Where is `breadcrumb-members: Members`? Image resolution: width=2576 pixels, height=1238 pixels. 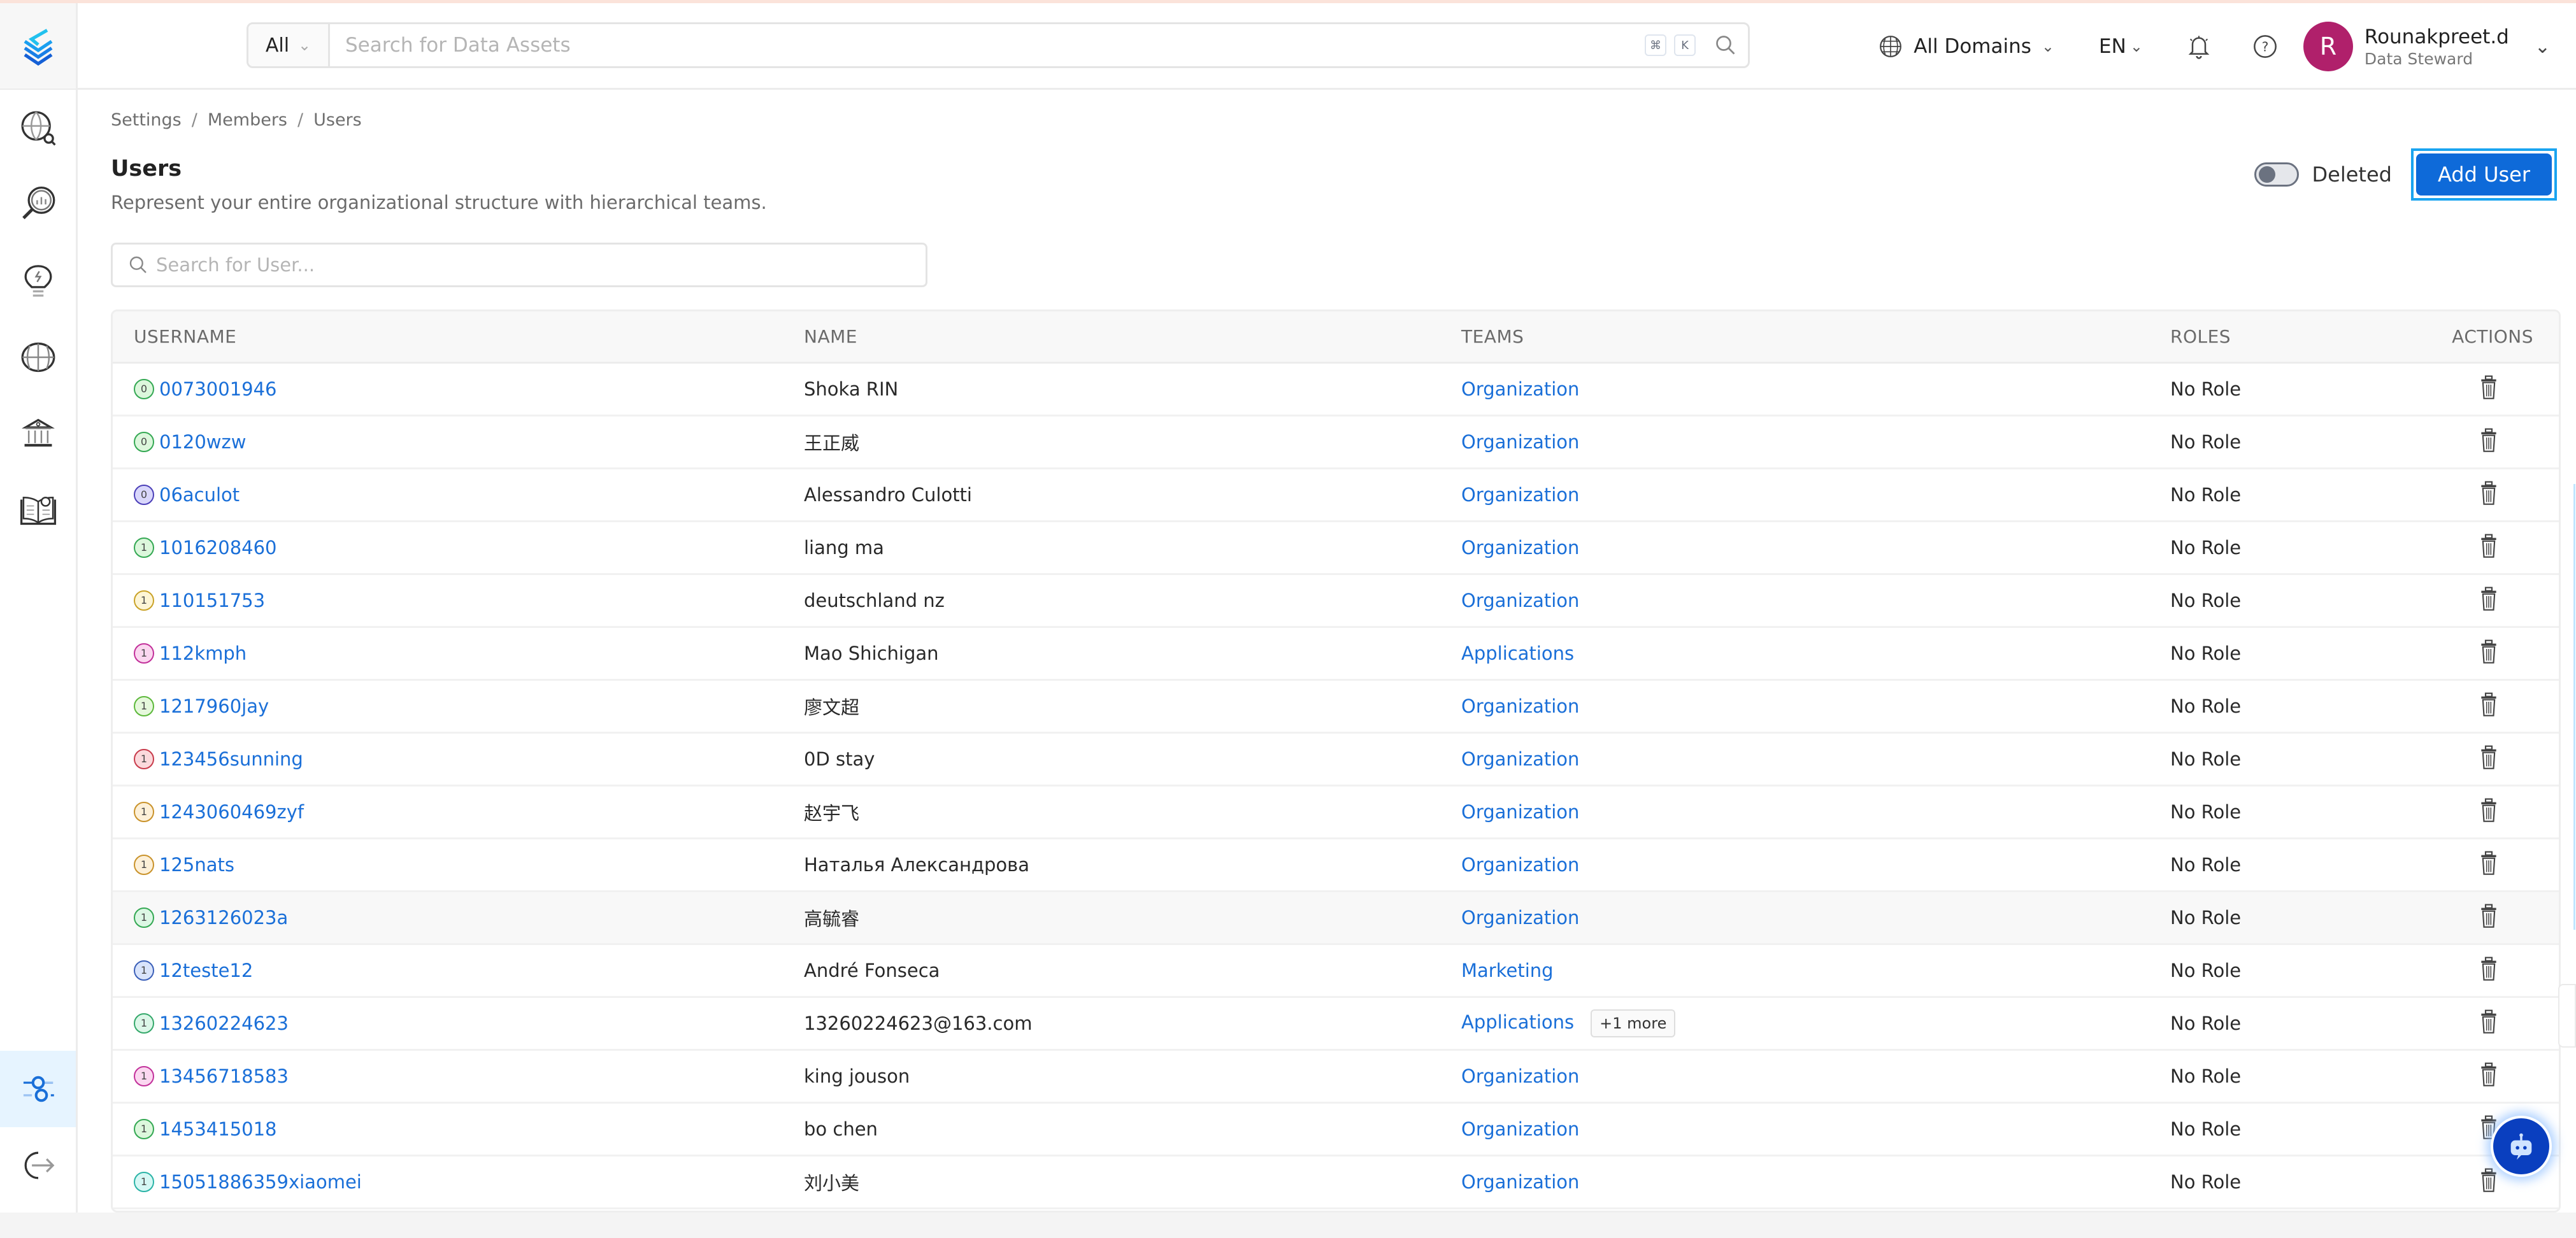 breadcrumb-members: Members is located at coordinates (248, 120).